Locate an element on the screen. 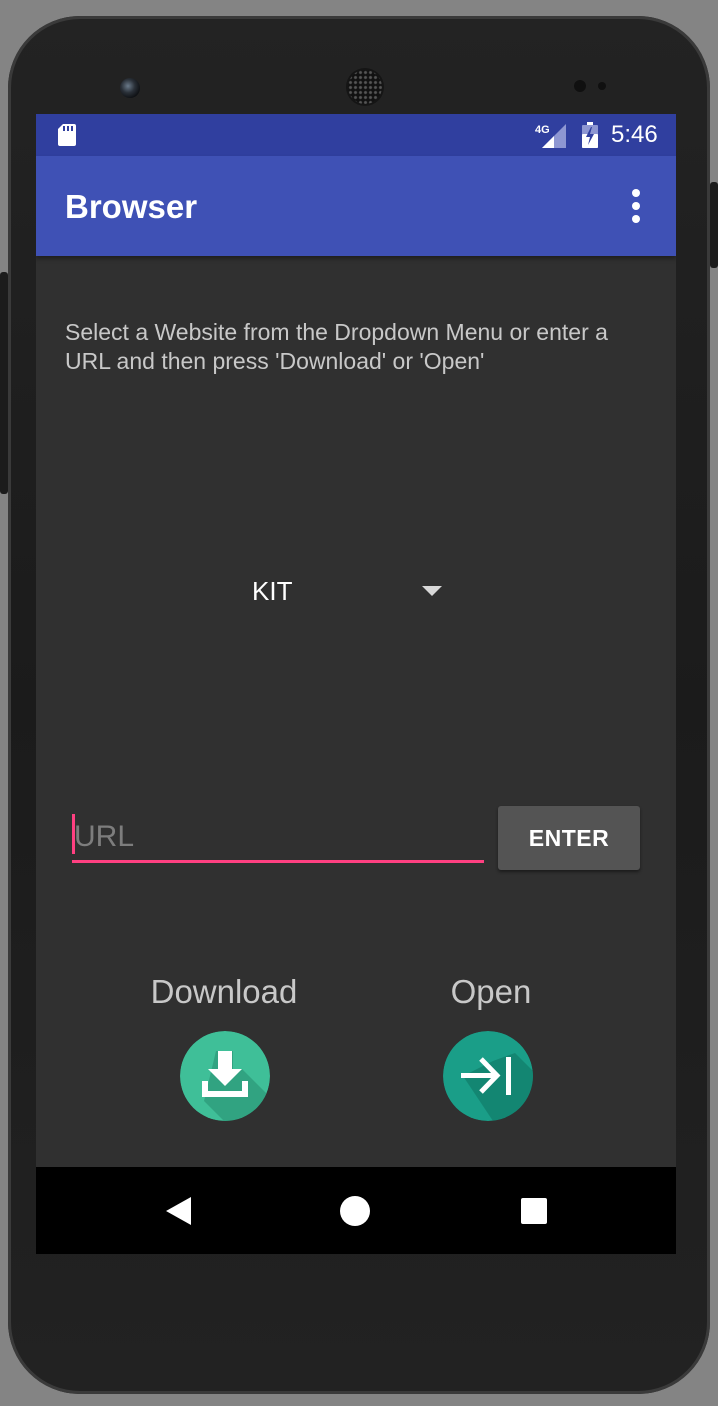 The height and width of the screenshot is (1406, 718). network-type-label: 4G is located at coordinates (542, 130).